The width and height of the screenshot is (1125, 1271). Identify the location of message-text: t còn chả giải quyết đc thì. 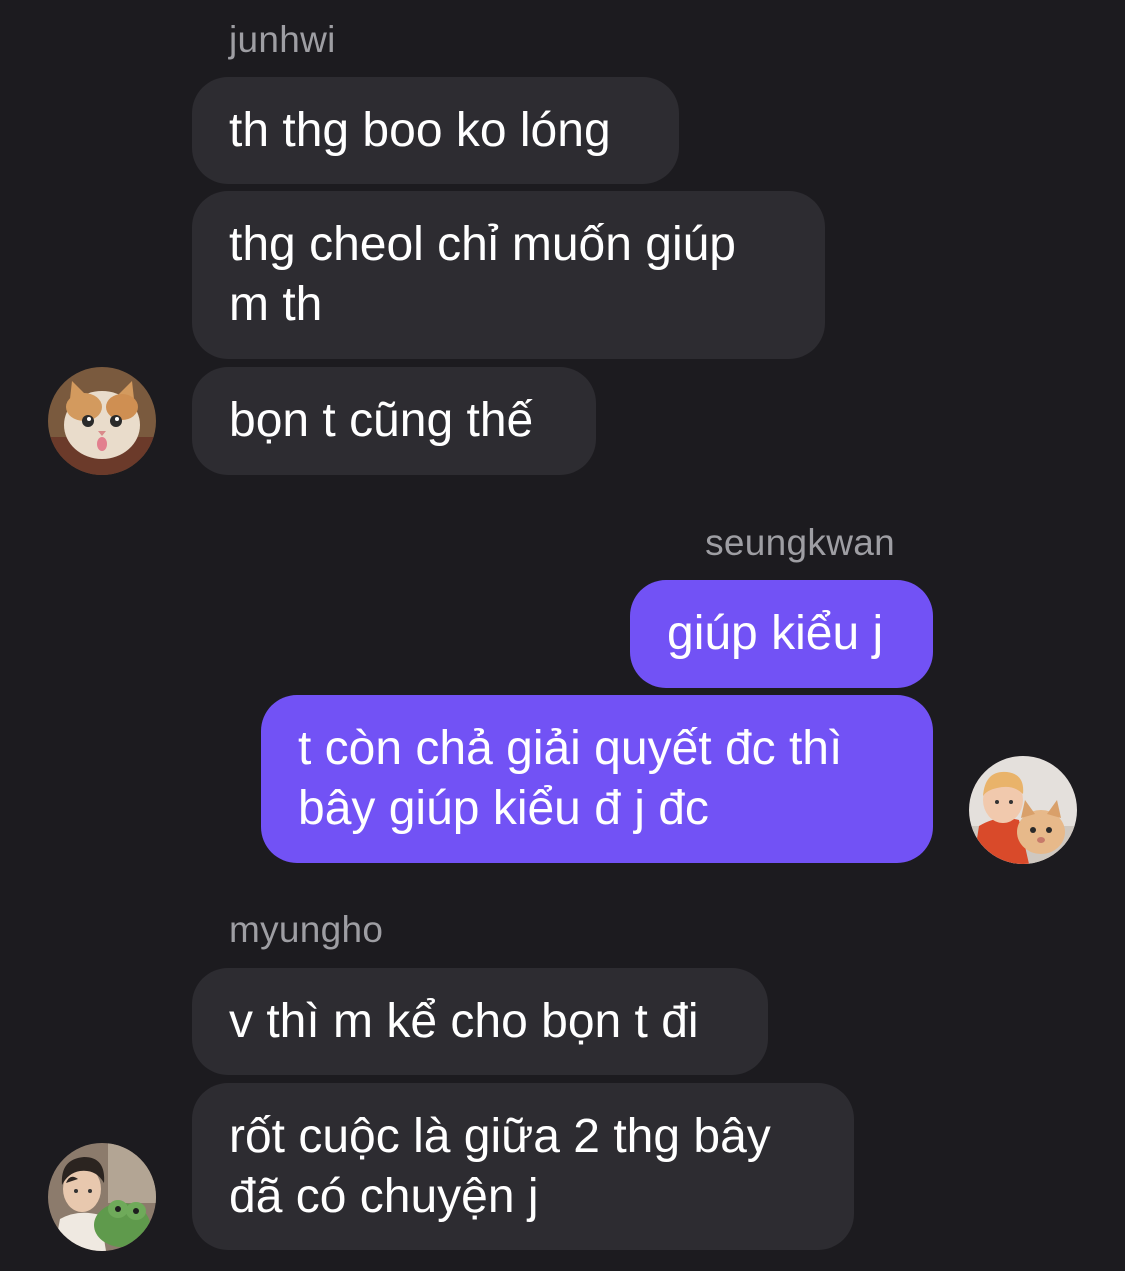
(570, 748).